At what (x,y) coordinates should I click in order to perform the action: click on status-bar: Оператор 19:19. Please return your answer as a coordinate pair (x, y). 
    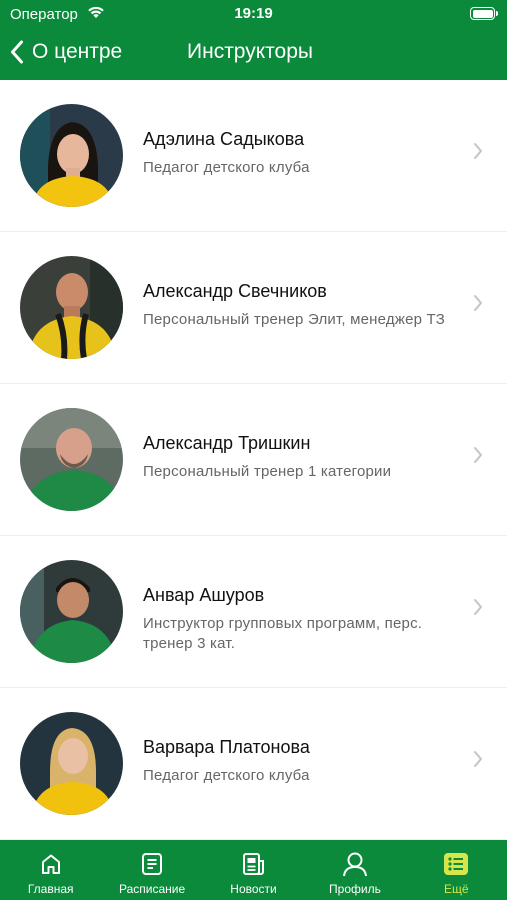
    Looking at the image, I should click on (253, 14).